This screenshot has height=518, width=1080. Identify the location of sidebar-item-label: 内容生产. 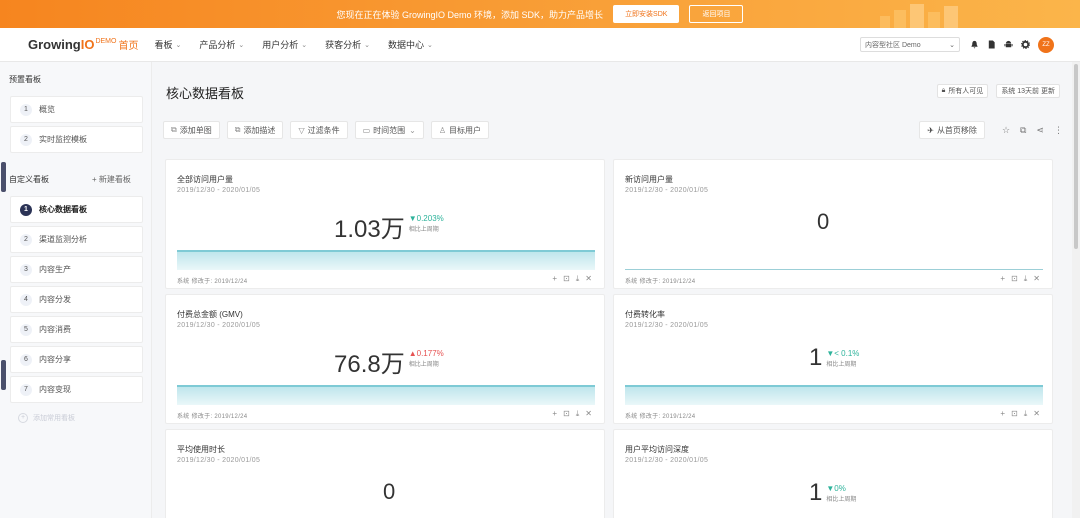
(55, 269).